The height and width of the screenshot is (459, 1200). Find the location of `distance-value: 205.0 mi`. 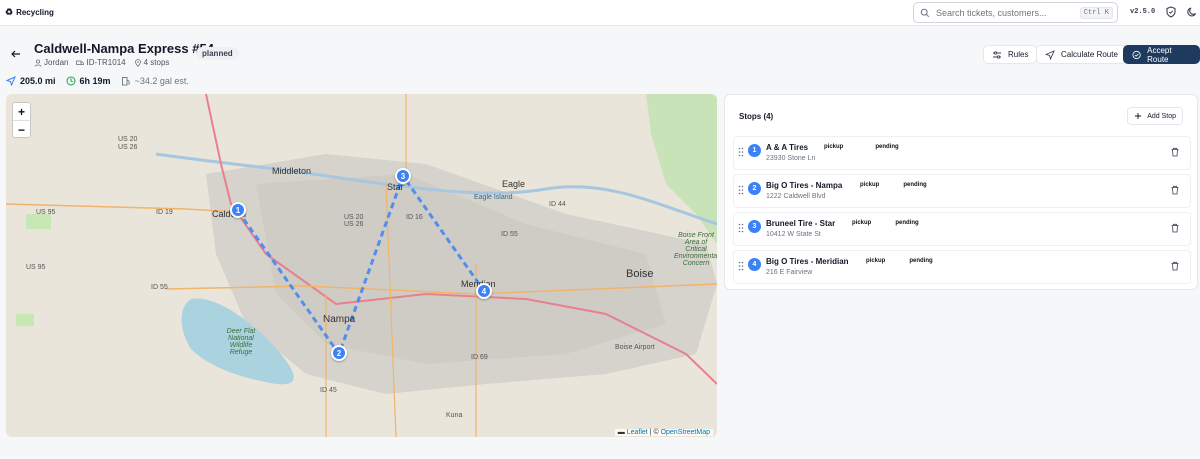

distance-value: 205.0 mi is located at coordinates (38, 81).